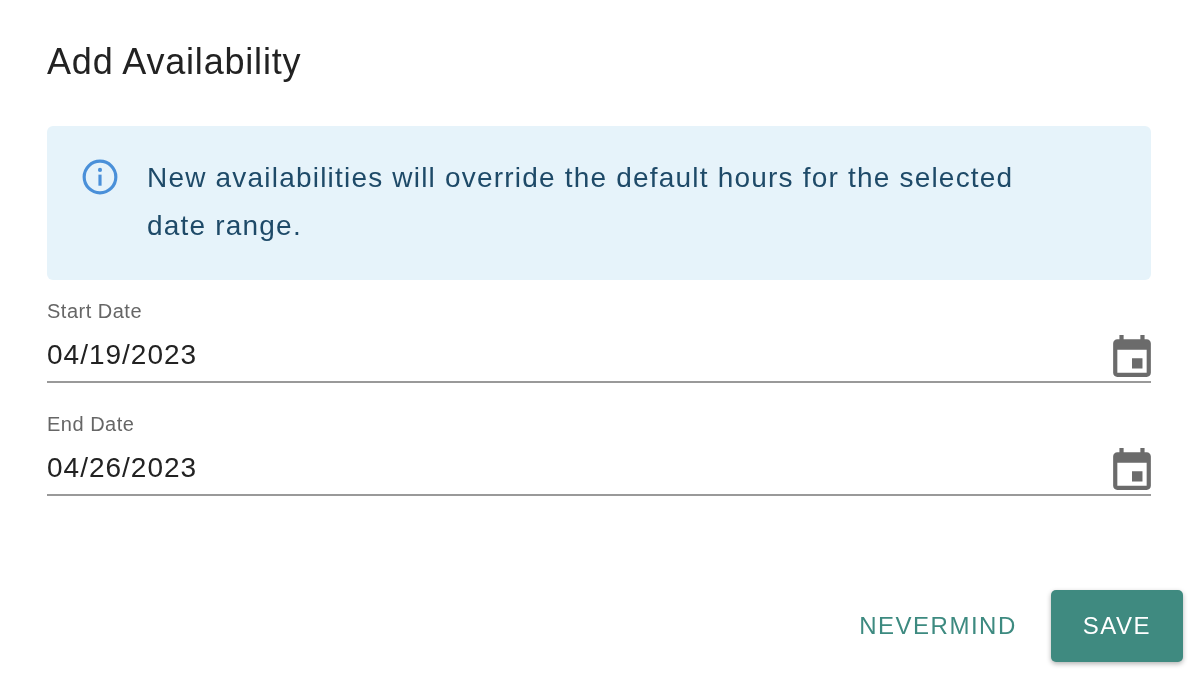  I want to click on cancel-button: NEVERMIND, so click(938, 626).